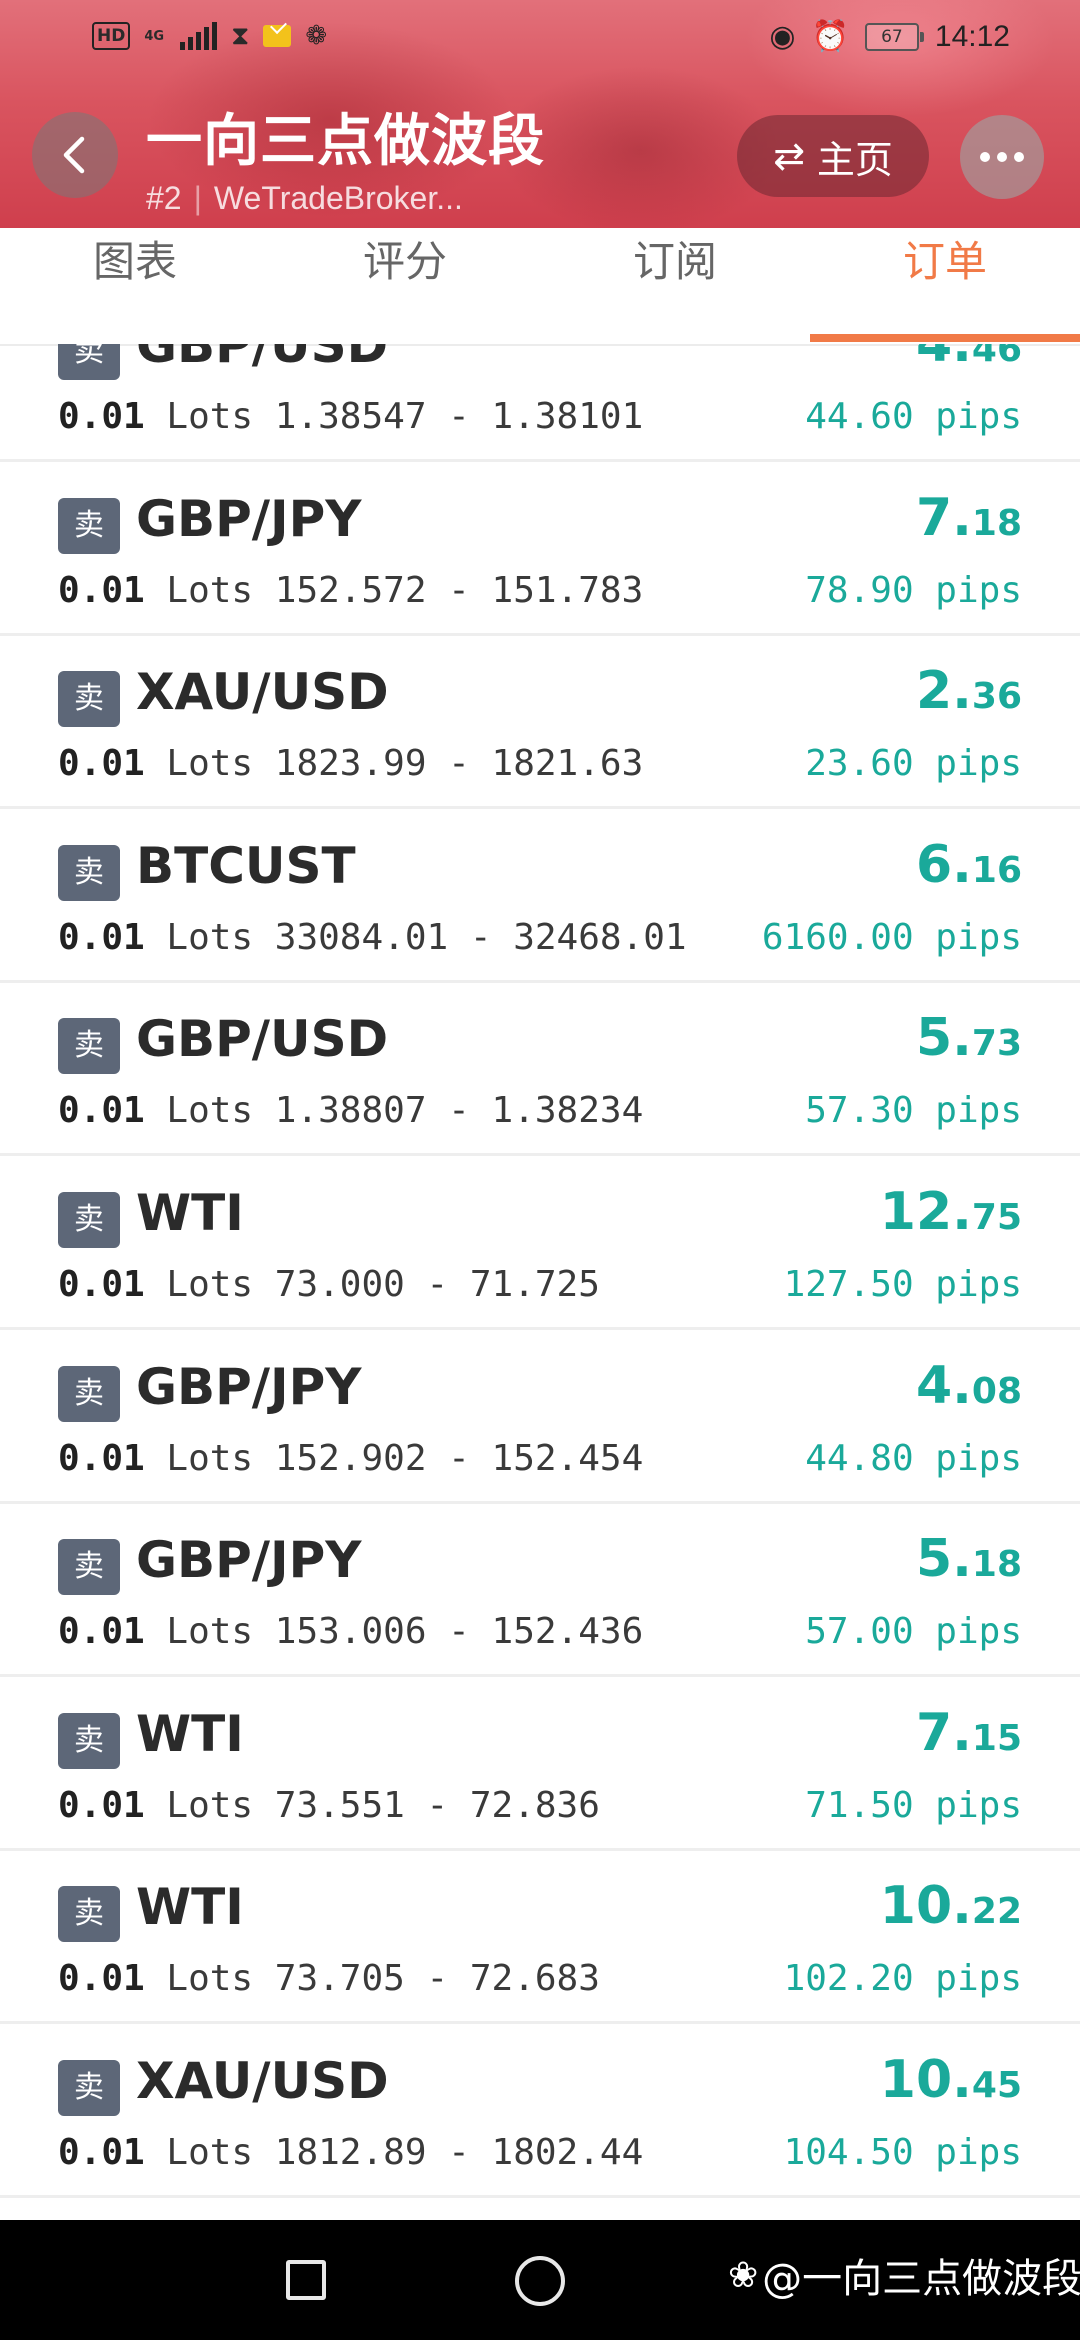 This screenshot has height=2340, width=1080. What do you see at coordinates (969, 1559) in the screenshot?
I see `order-profit: 5.18` at bounding box center [969, 1559].